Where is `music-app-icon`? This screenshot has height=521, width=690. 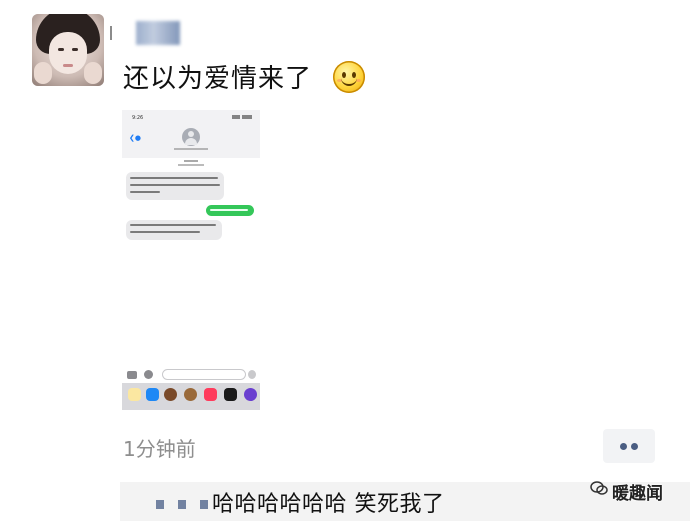 music-app-icon is located at coordinates (210, 394).